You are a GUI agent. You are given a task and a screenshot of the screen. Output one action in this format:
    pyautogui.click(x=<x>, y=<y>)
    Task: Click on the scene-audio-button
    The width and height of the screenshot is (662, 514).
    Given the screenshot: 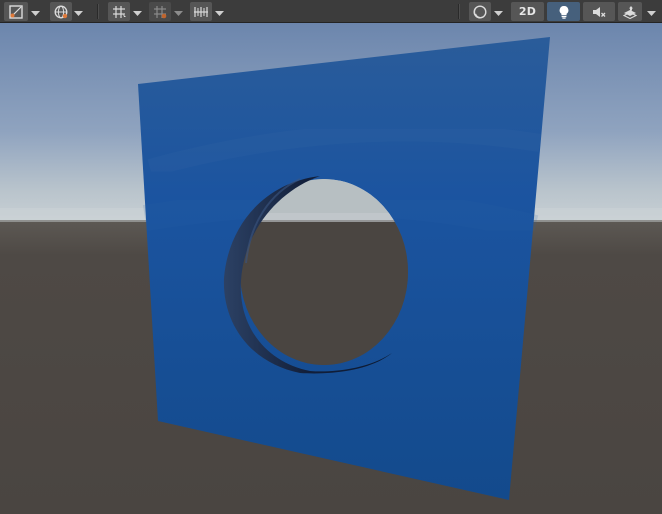 What is the action you would take?
    pyautogui.click(x=599, y=11)
    